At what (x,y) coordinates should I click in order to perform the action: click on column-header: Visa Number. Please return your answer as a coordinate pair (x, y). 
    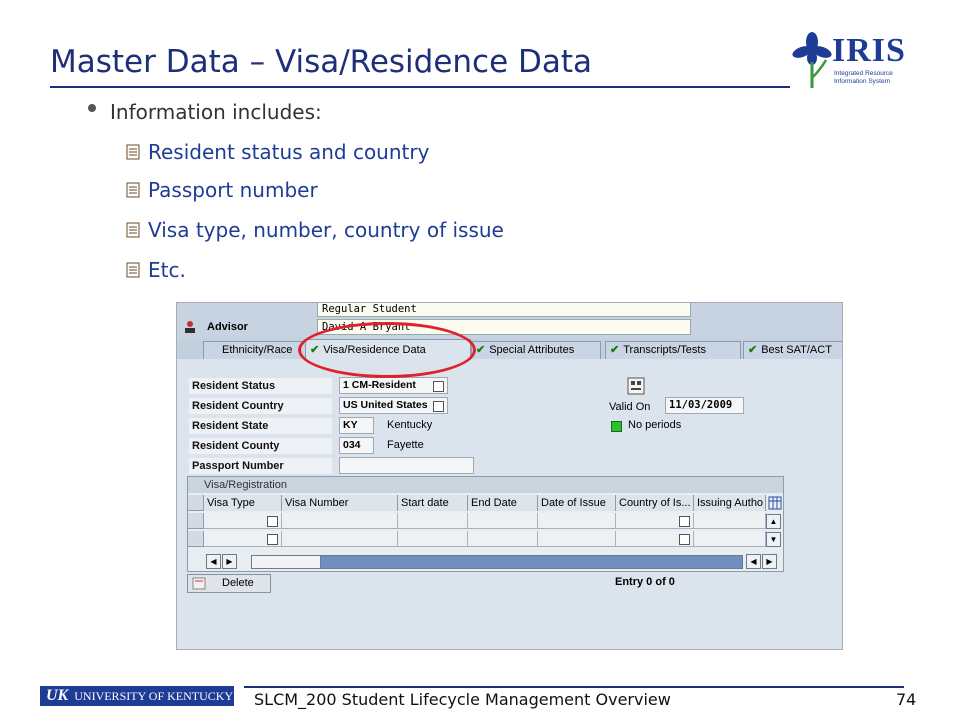
    Looking at the image, I should click on (340, 503).